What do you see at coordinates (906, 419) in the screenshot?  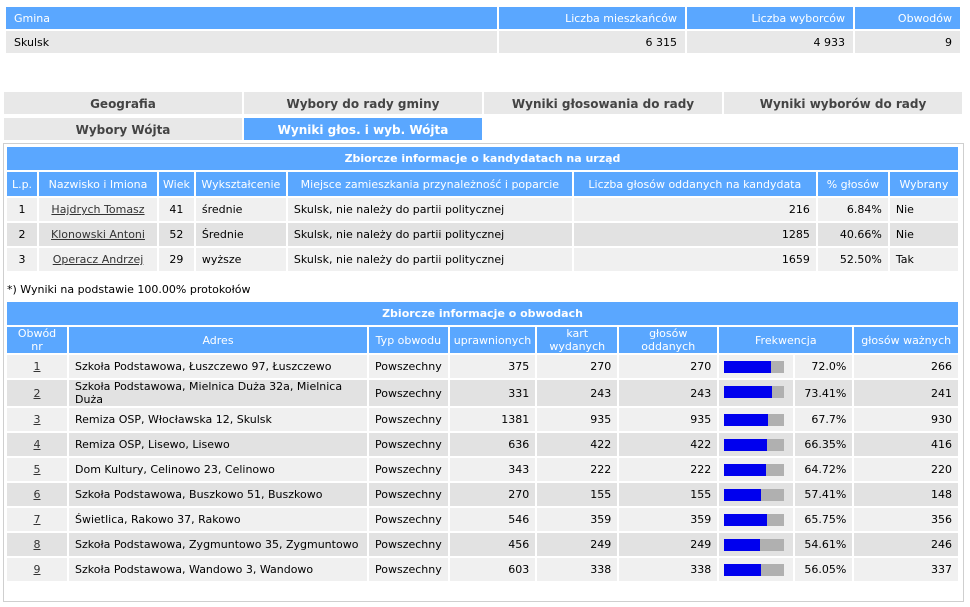 I see `district-wazne: 930` at bounding box center [906, 419].